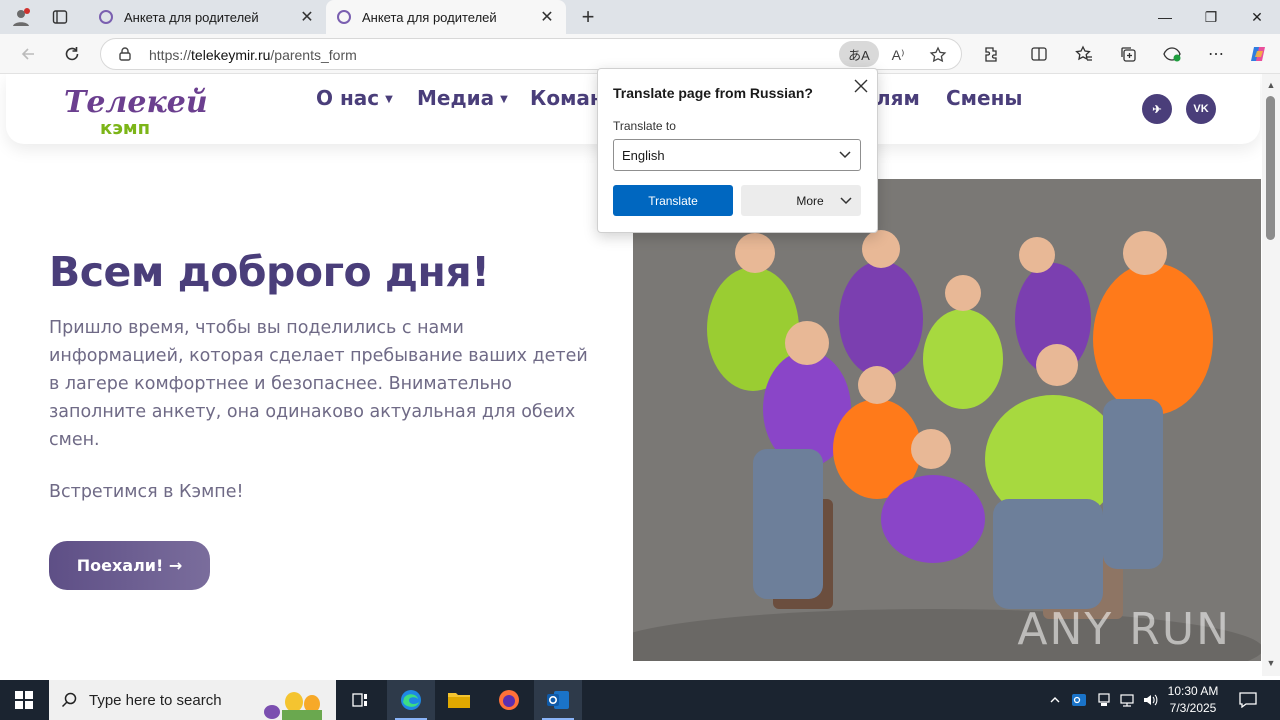  I want to click on nav-item-shifts: Смены, so click(984, 98).